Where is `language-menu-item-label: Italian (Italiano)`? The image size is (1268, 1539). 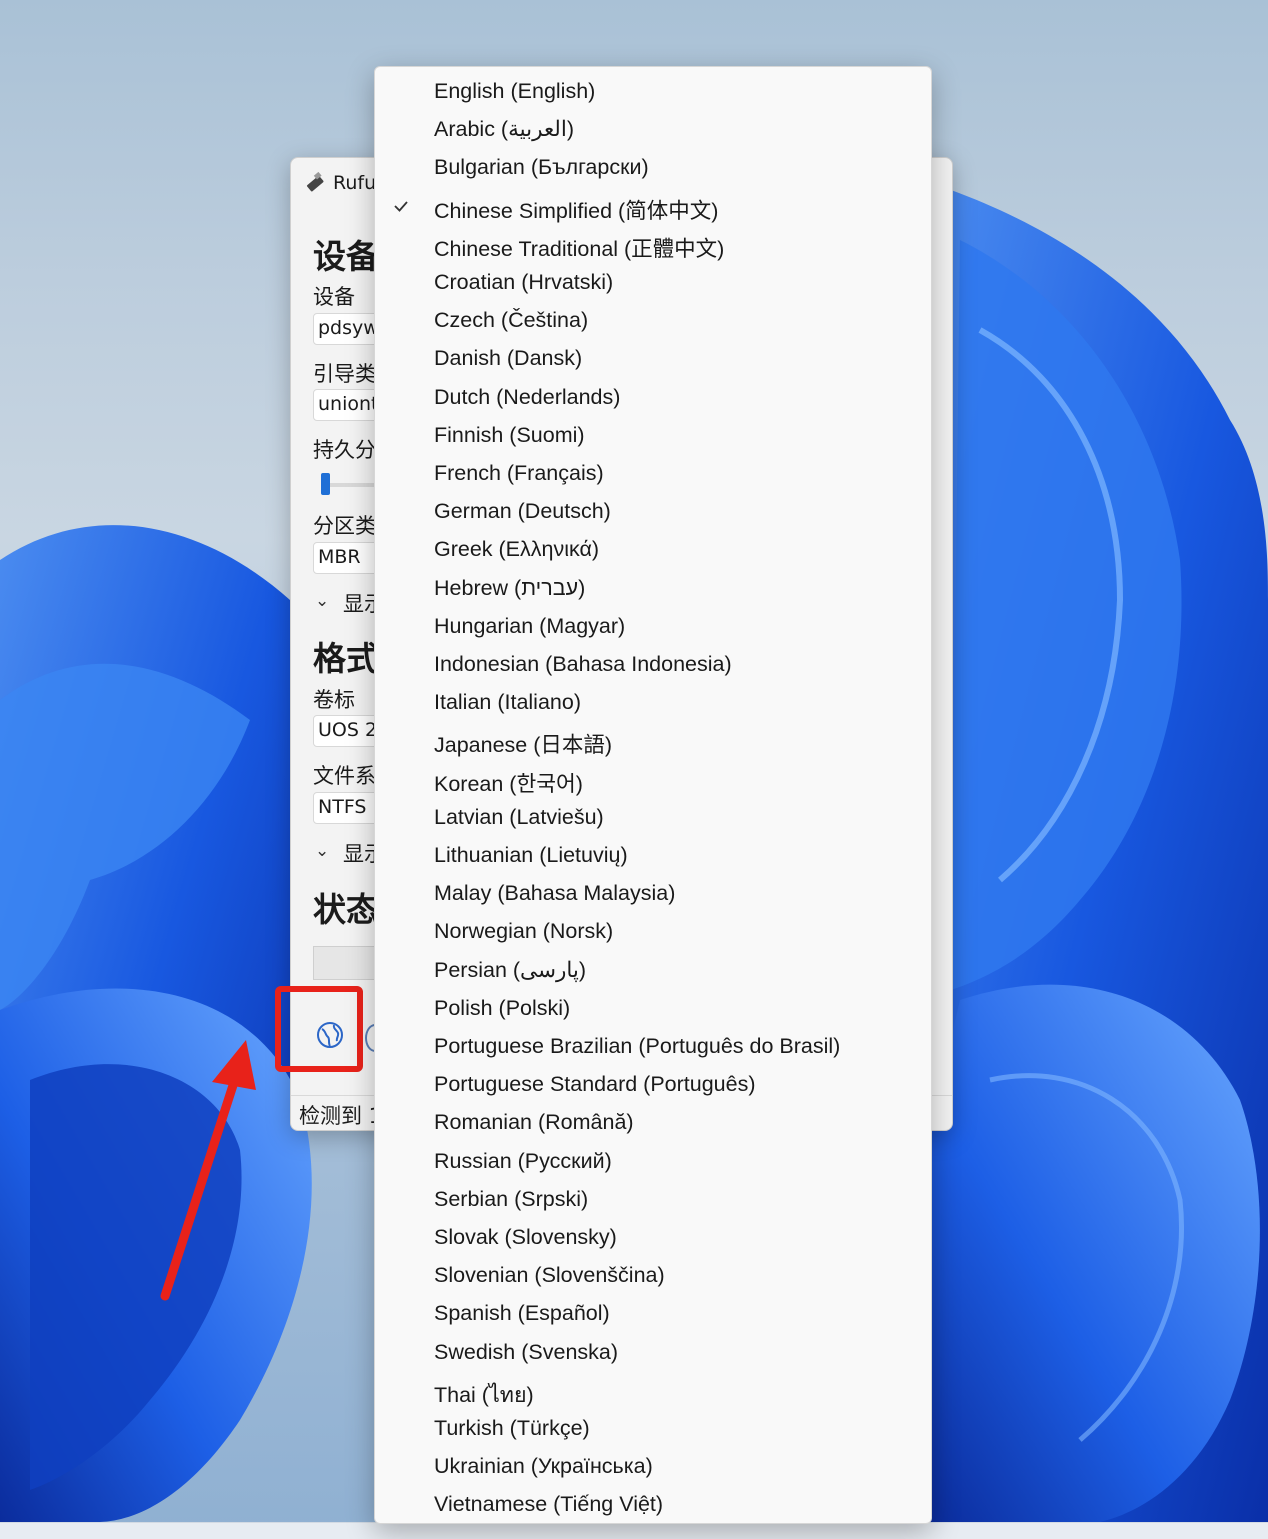 language-menu-item-label: Italian (Italiano) is located at coordinates (507, 702).